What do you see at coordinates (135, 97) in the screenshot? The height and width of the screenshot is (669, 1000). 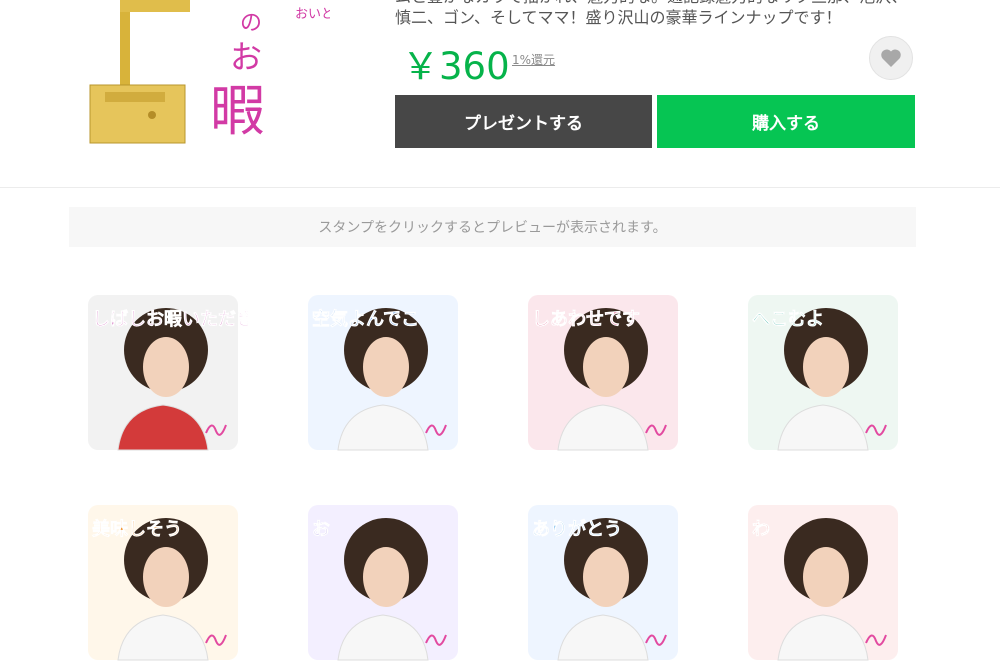 I see `fan-base-top` at bounding box center [135, 97].